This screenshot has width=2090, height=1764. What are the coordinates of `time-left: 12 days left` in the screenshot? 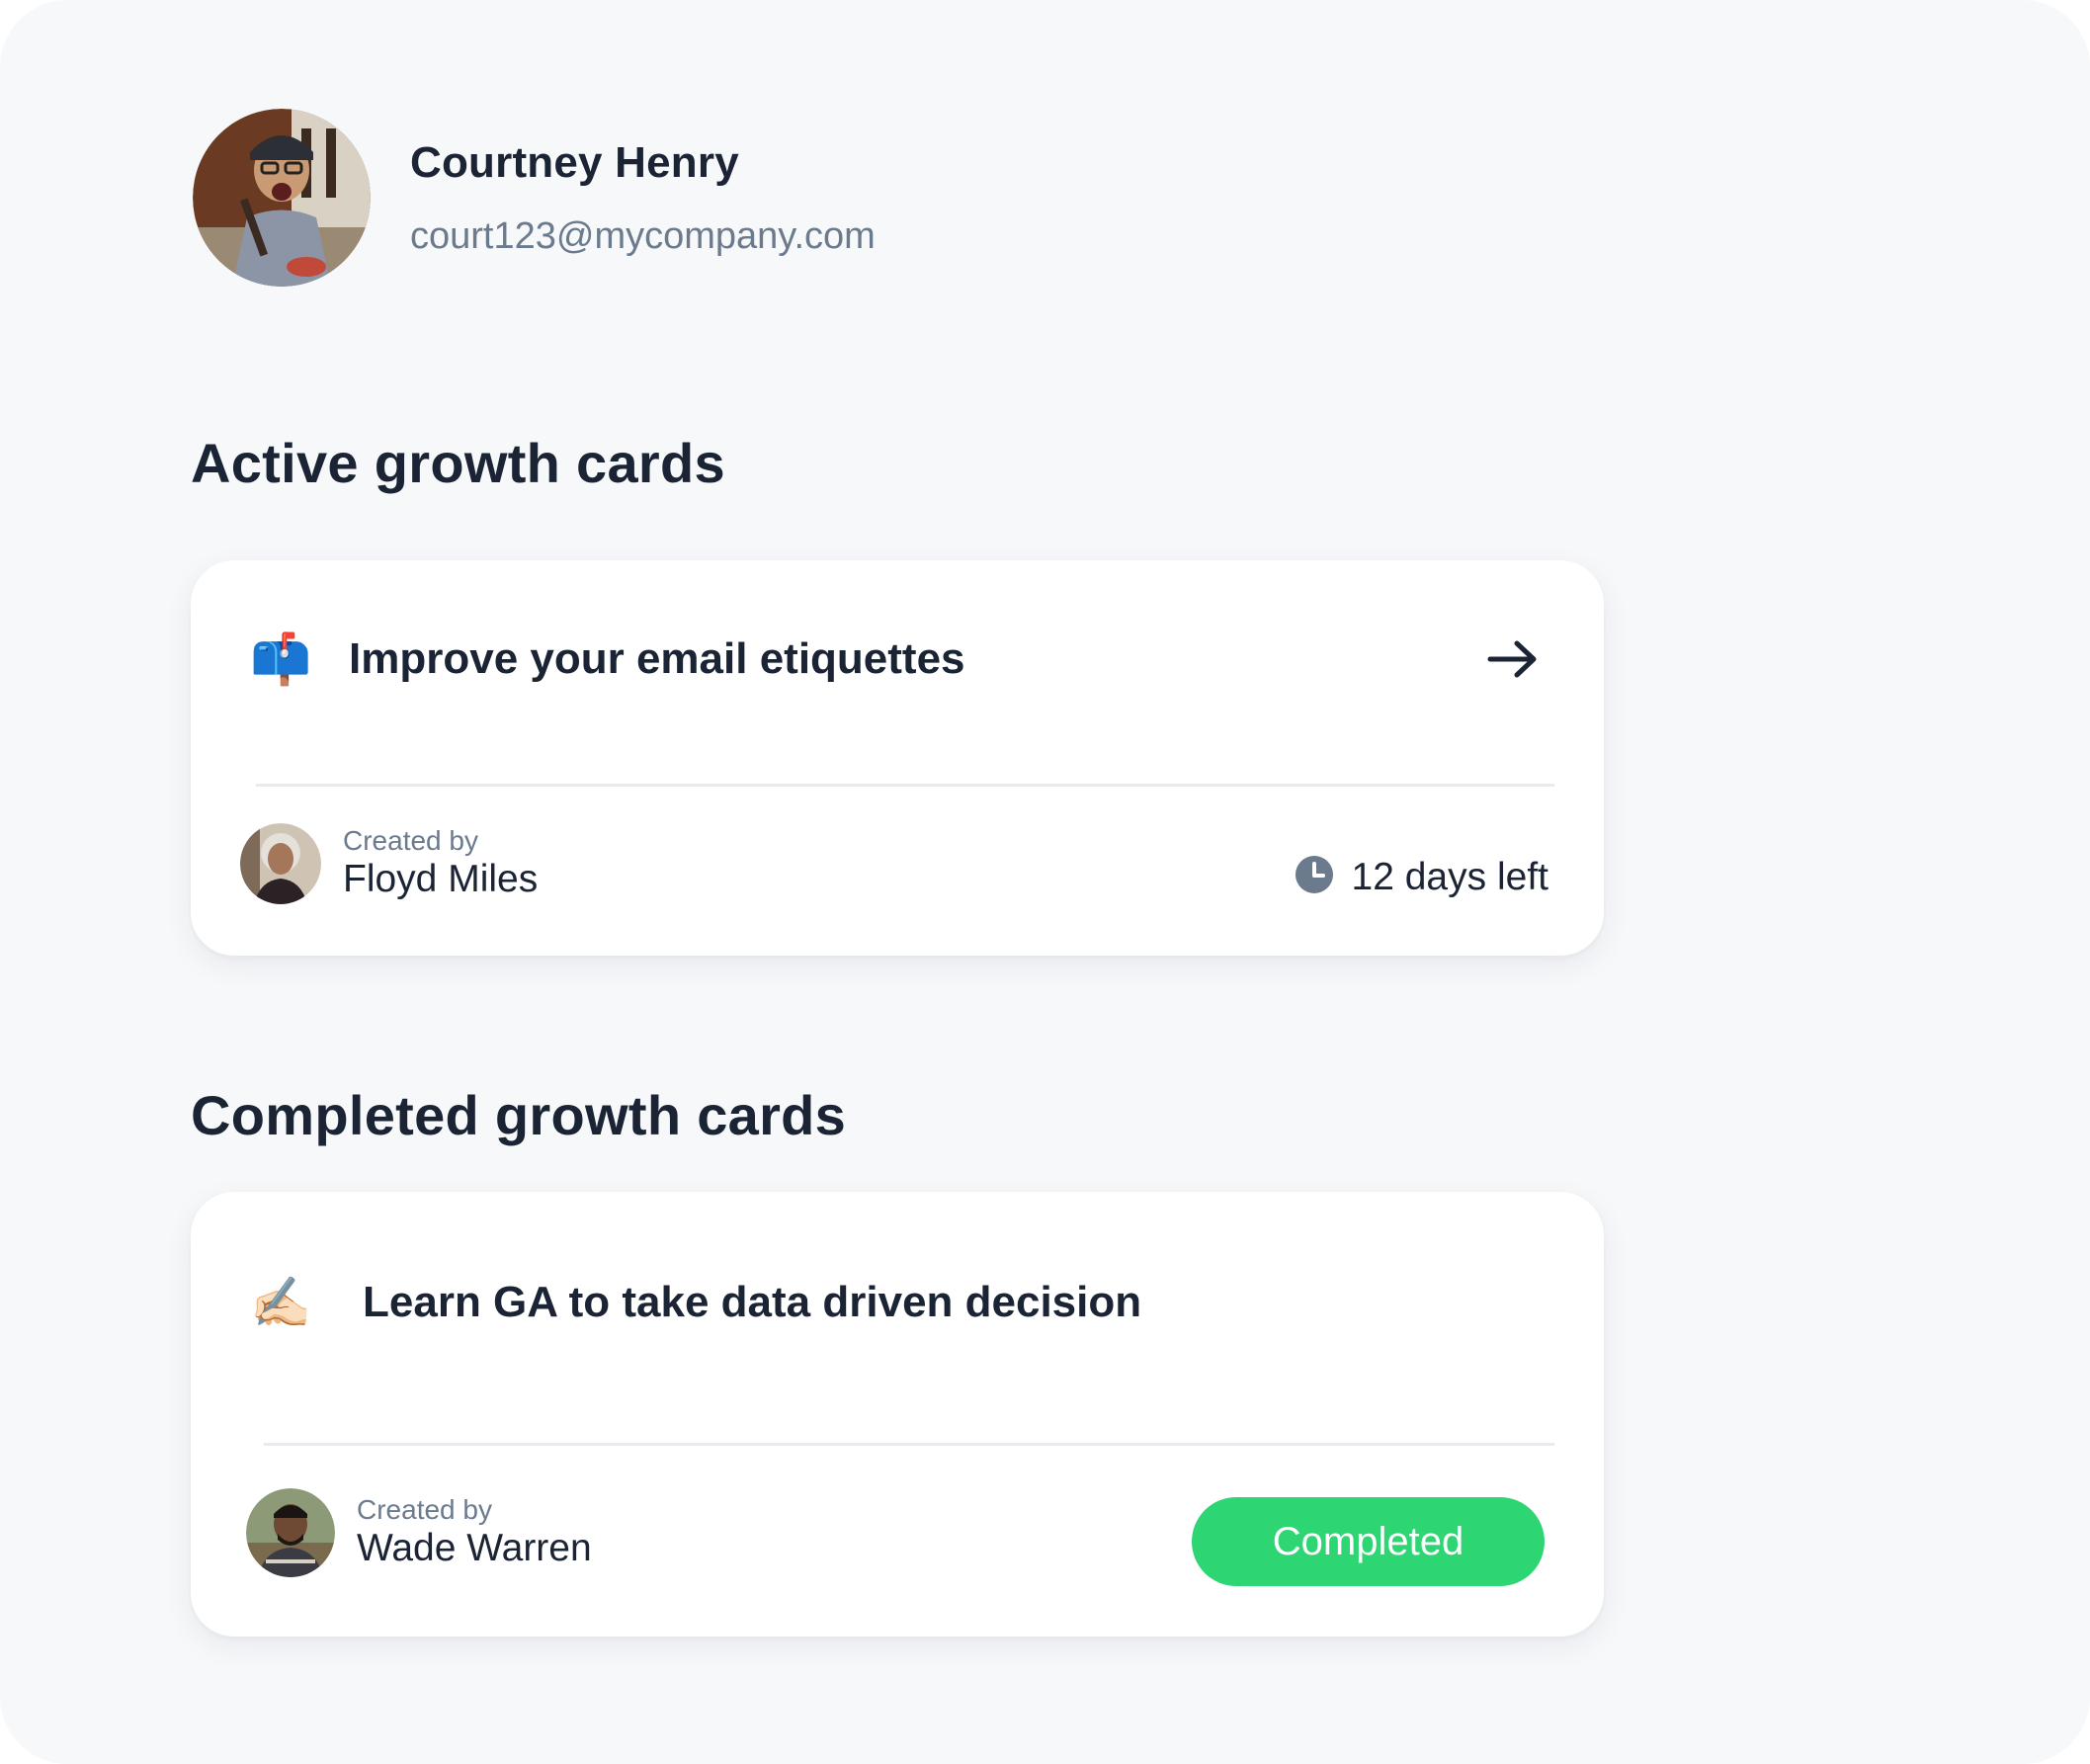 It's located at (1421, 877).